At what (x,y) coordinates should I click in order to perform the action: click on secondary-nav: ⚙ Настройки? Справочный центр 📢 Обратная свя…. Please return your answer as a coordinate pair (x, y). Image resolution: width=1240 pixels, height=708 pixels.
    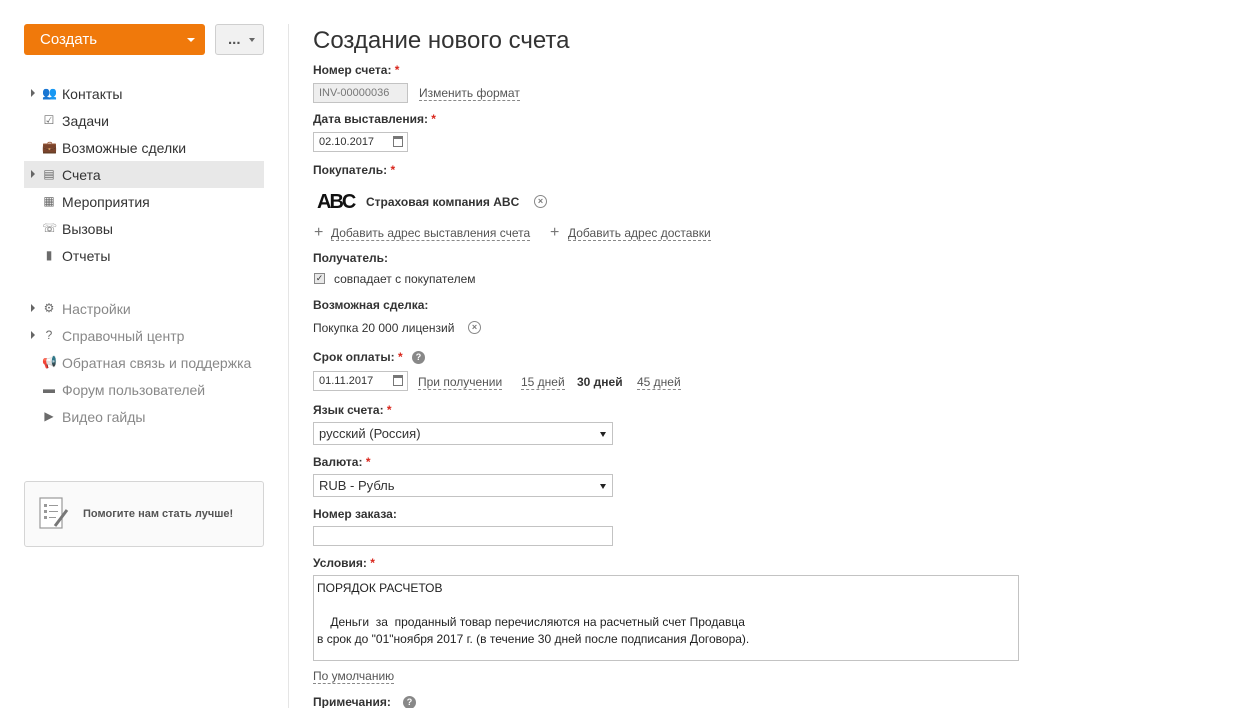
    Looking at the image, I should click on (144, 362).